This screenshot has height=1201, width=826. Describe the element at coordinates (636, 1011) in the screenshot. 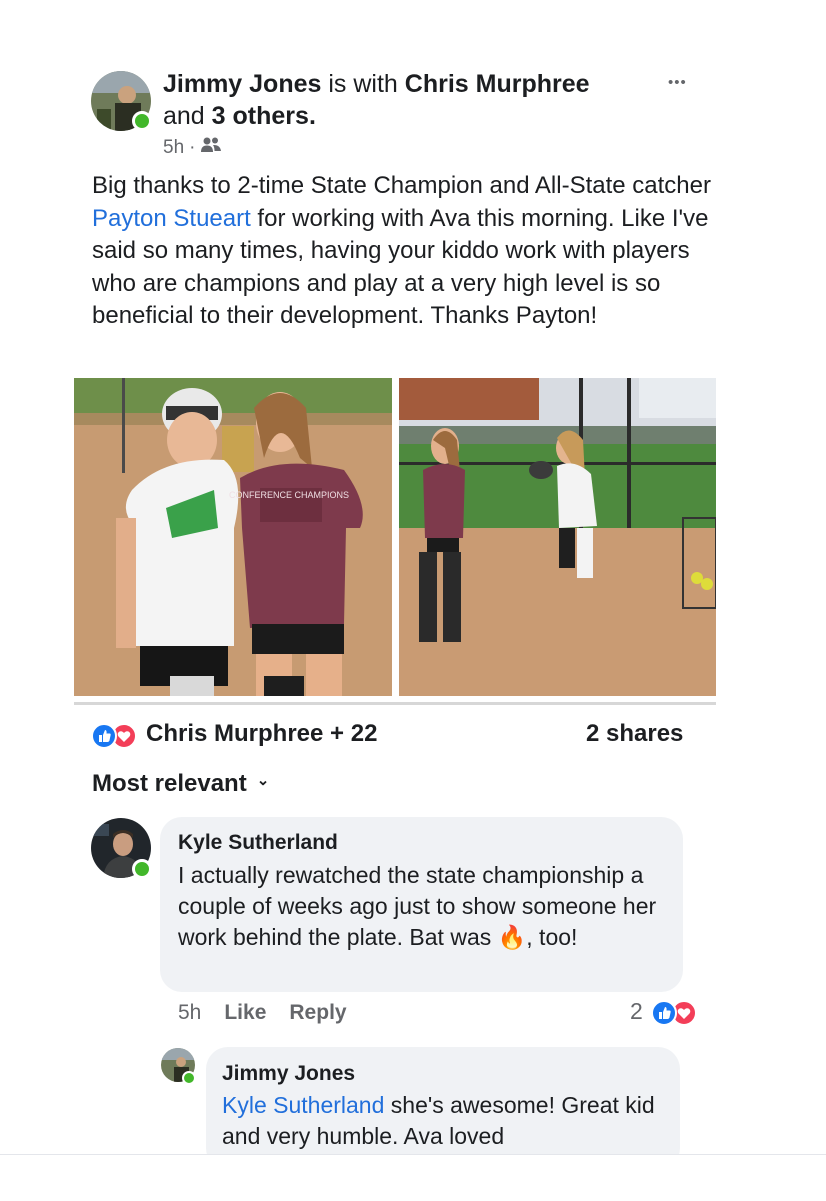

I see `comment-reaction-count: 2` at that location.